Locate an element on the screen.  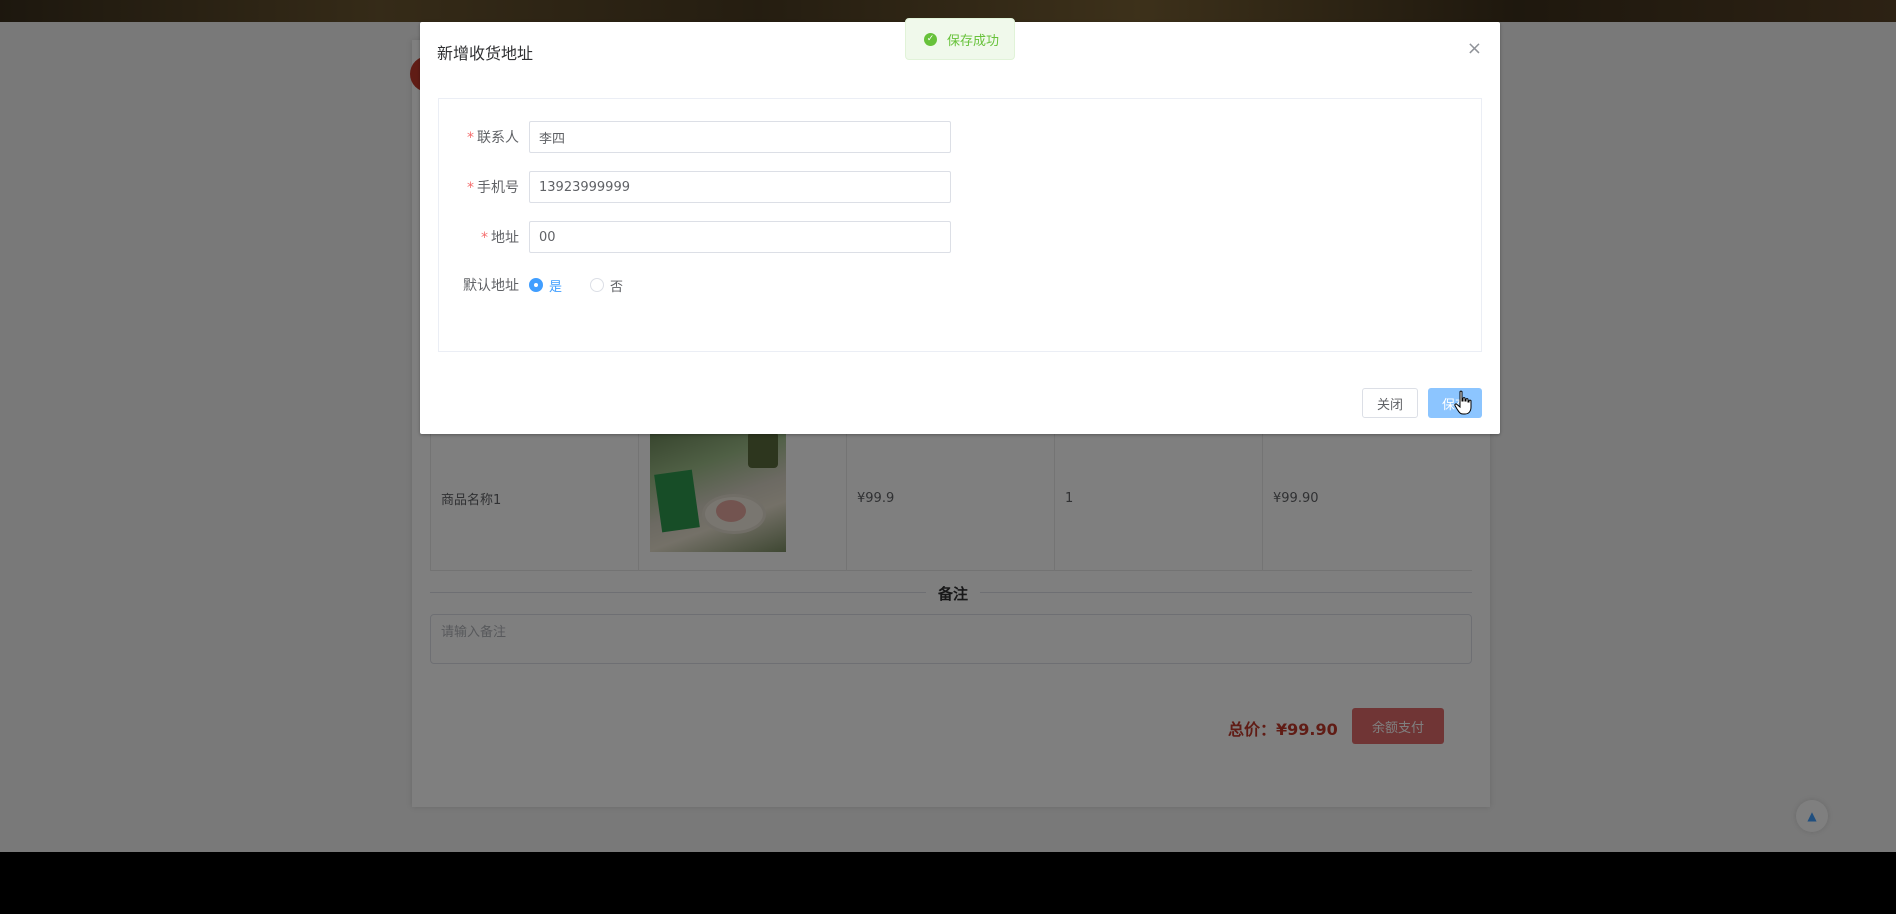
address-label: * 地址 is located at coordinates (500, 238).